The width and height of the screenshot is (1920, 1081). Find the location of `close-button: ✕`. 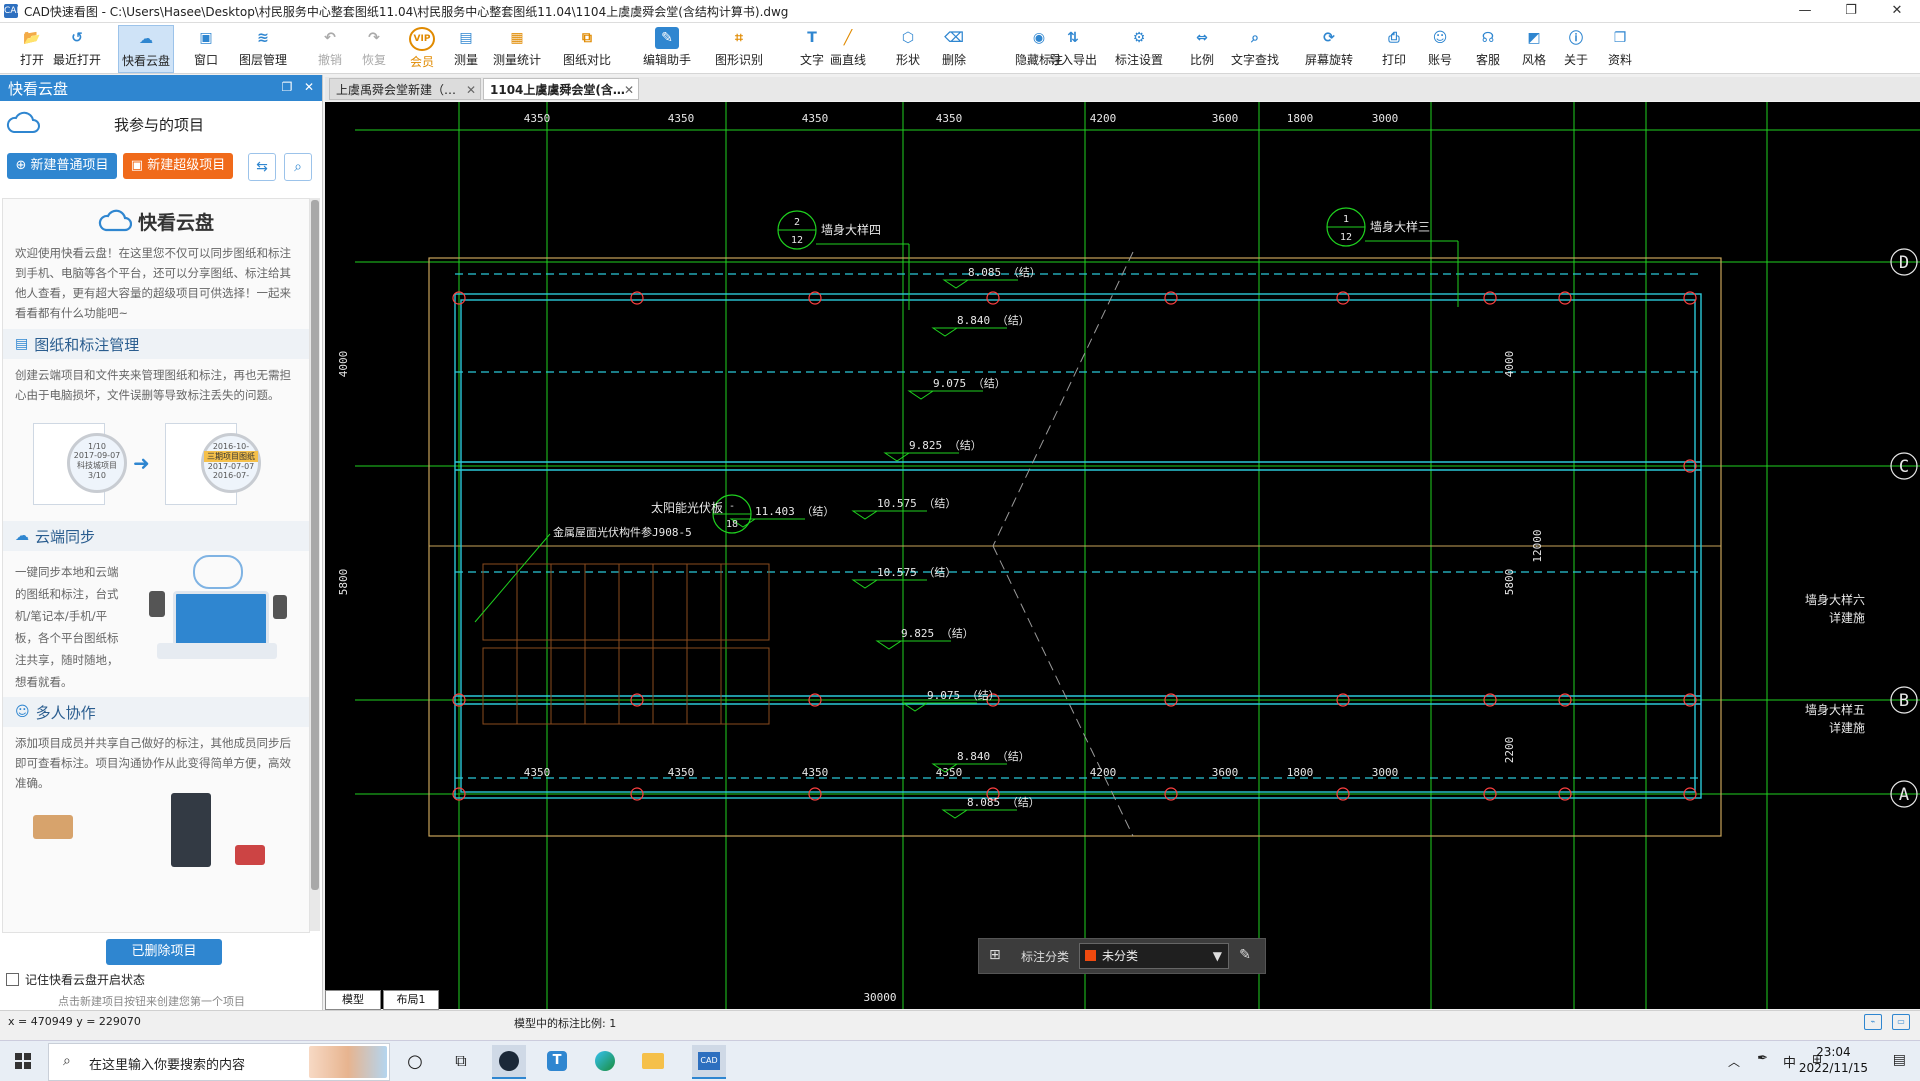

close-button: ✕ is located at coordinates (1897, 11).